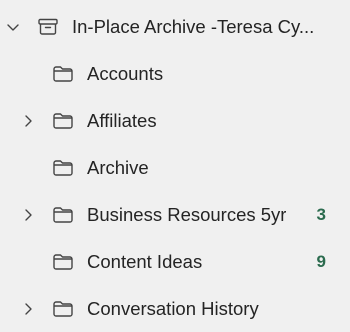  Describe the element at coordinates (175, 73) in the screenshot. I see `folder-item-accounts: Accounts` at that location.